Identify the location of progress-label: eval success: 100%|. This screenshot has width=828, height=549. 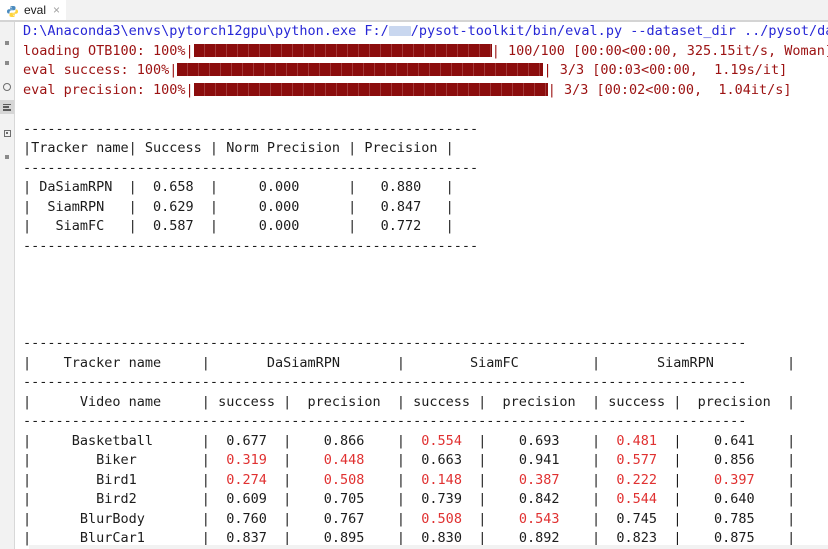
(100, 70).